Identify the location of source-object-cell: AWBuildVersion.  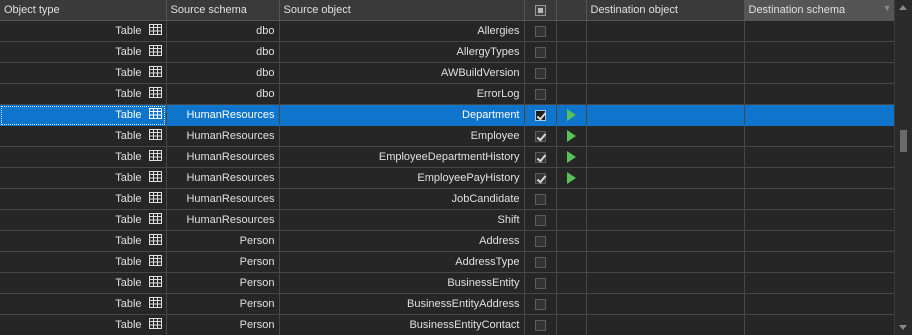
(402, 73).